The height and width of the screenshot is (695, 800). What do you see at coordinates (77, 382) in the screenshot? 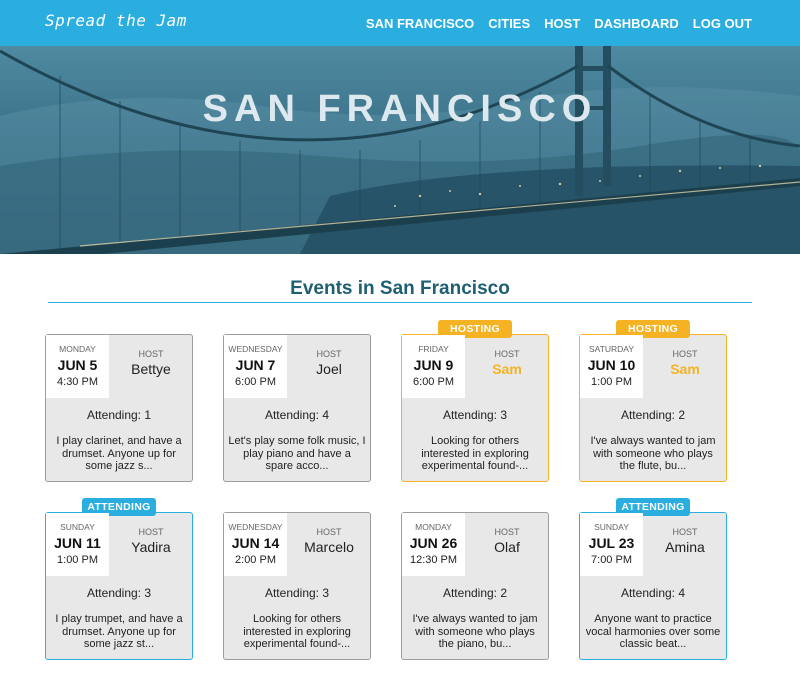
I see `event-time: 4:30 PM` at bounding box center [77, 382].